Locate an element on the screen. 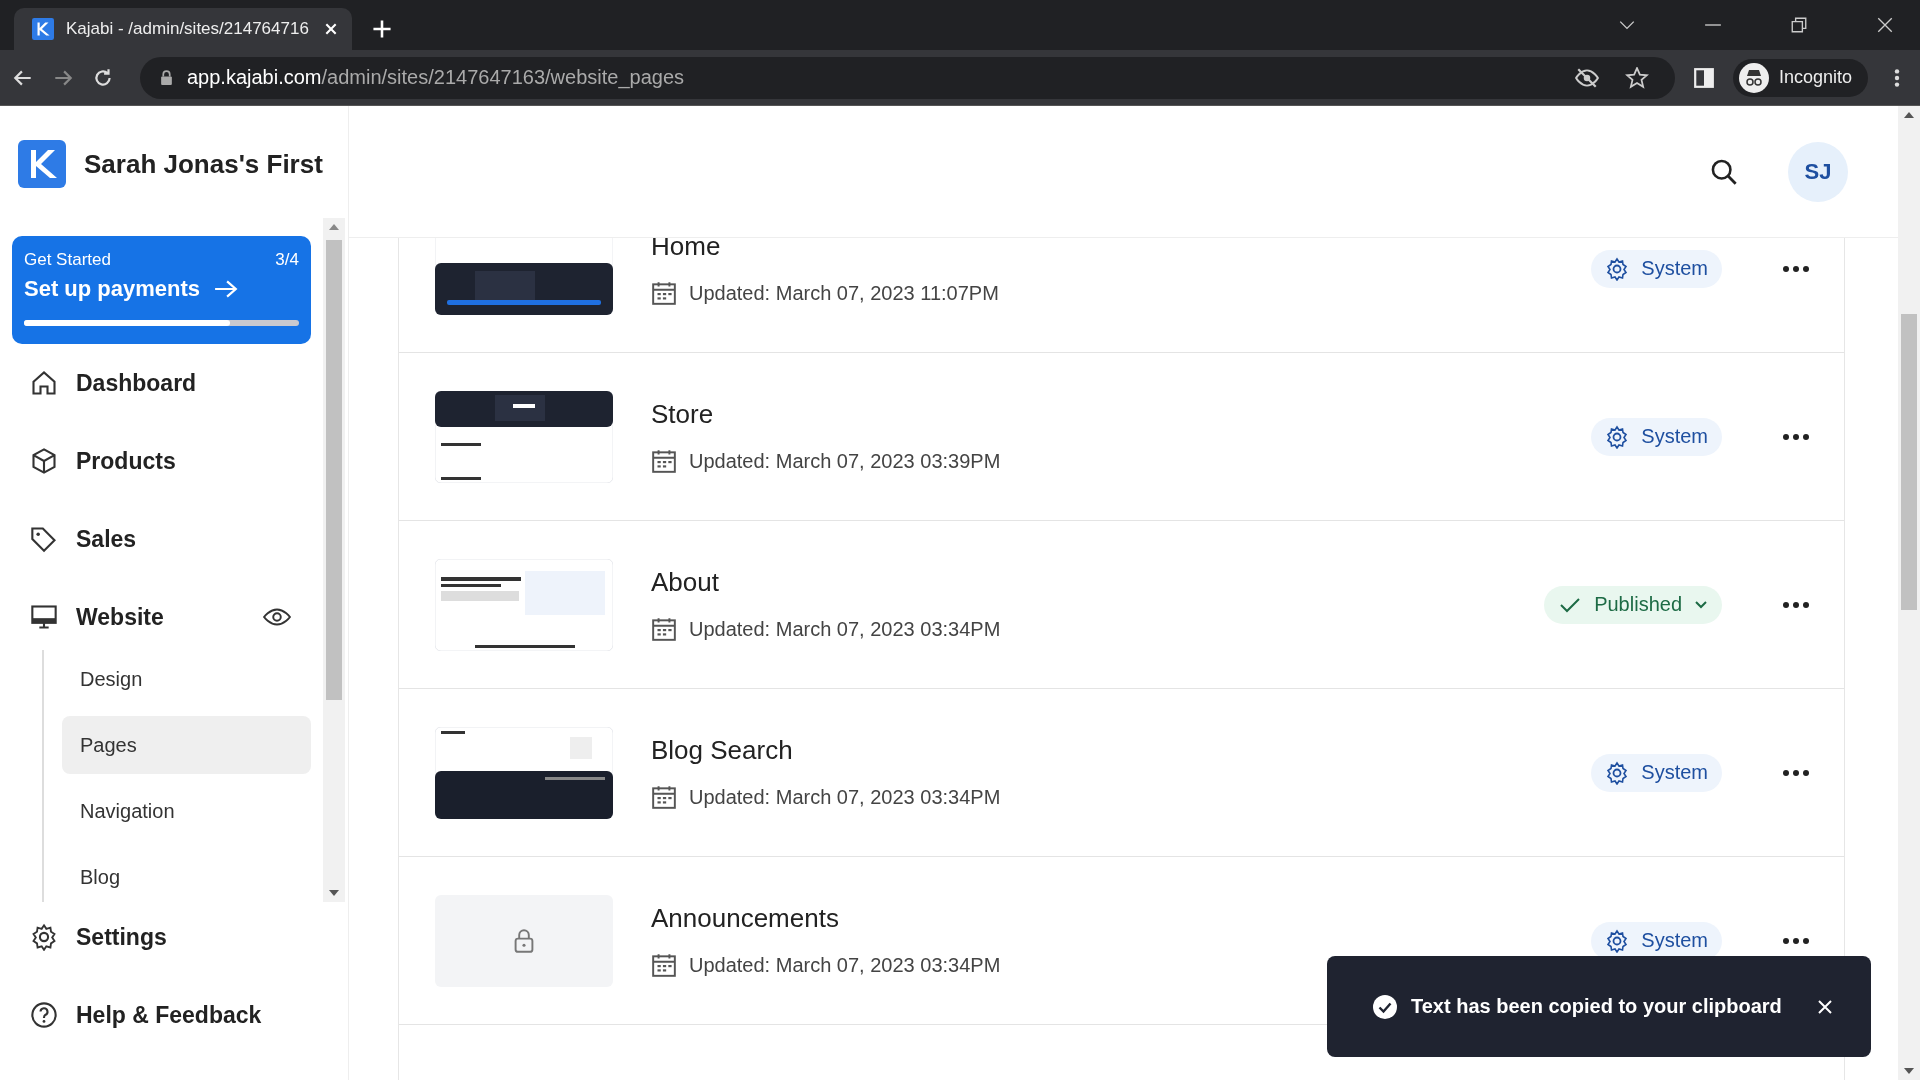  nav-item: Dashboard is located at coordinates (161, 383).